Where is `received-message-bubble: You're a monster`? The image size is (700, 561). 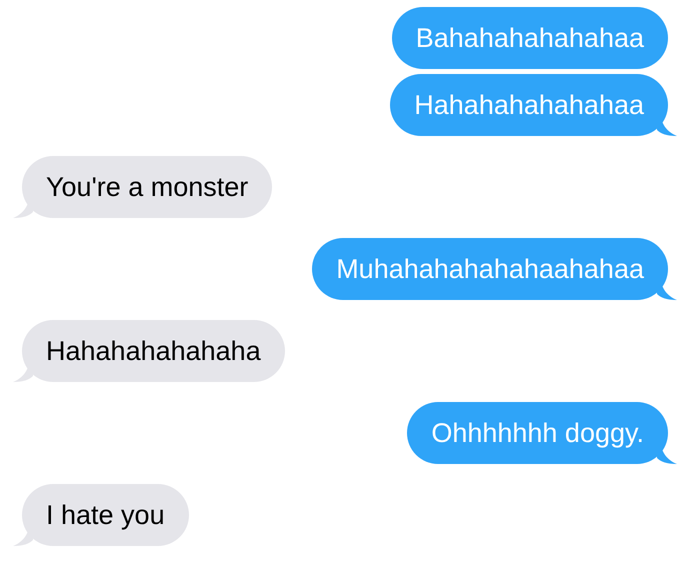 received-message-bubble: You're a monster is located at coordinates (147, 187).